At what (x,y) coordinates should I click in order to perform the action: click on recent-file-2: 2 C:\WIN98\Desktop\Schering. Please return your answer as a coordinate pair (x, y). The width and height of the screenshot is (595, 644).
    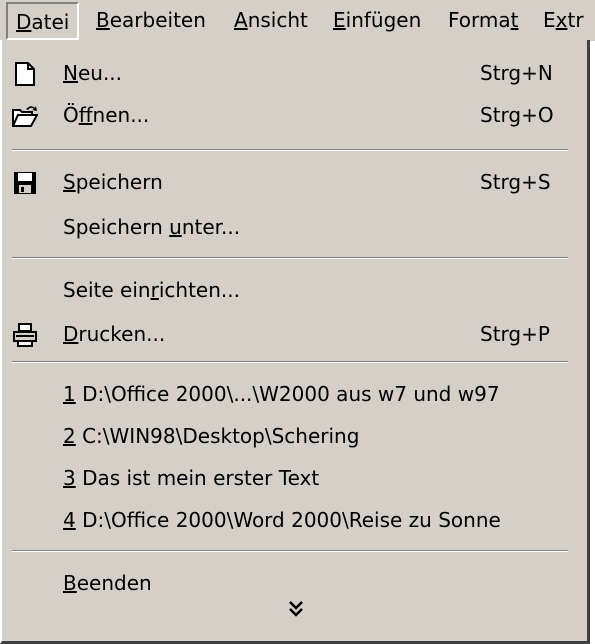
    Looking at the image, I should click on (294, 437).